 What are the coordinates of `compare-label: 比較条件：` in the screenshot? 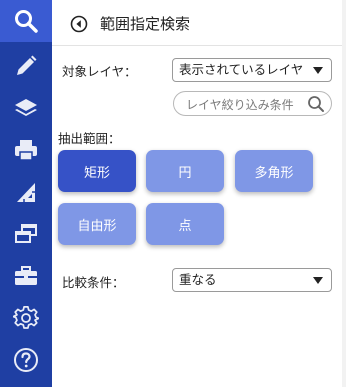 It's located at (93, 282).